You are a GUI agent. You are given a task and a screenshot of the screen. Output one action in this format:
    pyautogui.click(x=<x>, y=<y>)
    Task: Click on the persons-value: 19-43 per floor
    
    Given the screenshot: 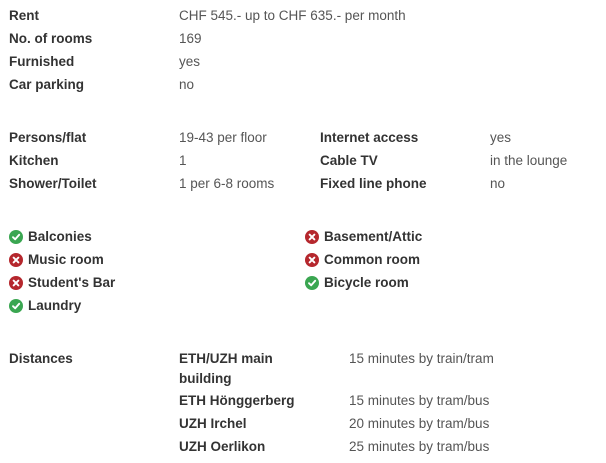 What is the action you would take?
    pyautogui.click(x=223, y=137)
    